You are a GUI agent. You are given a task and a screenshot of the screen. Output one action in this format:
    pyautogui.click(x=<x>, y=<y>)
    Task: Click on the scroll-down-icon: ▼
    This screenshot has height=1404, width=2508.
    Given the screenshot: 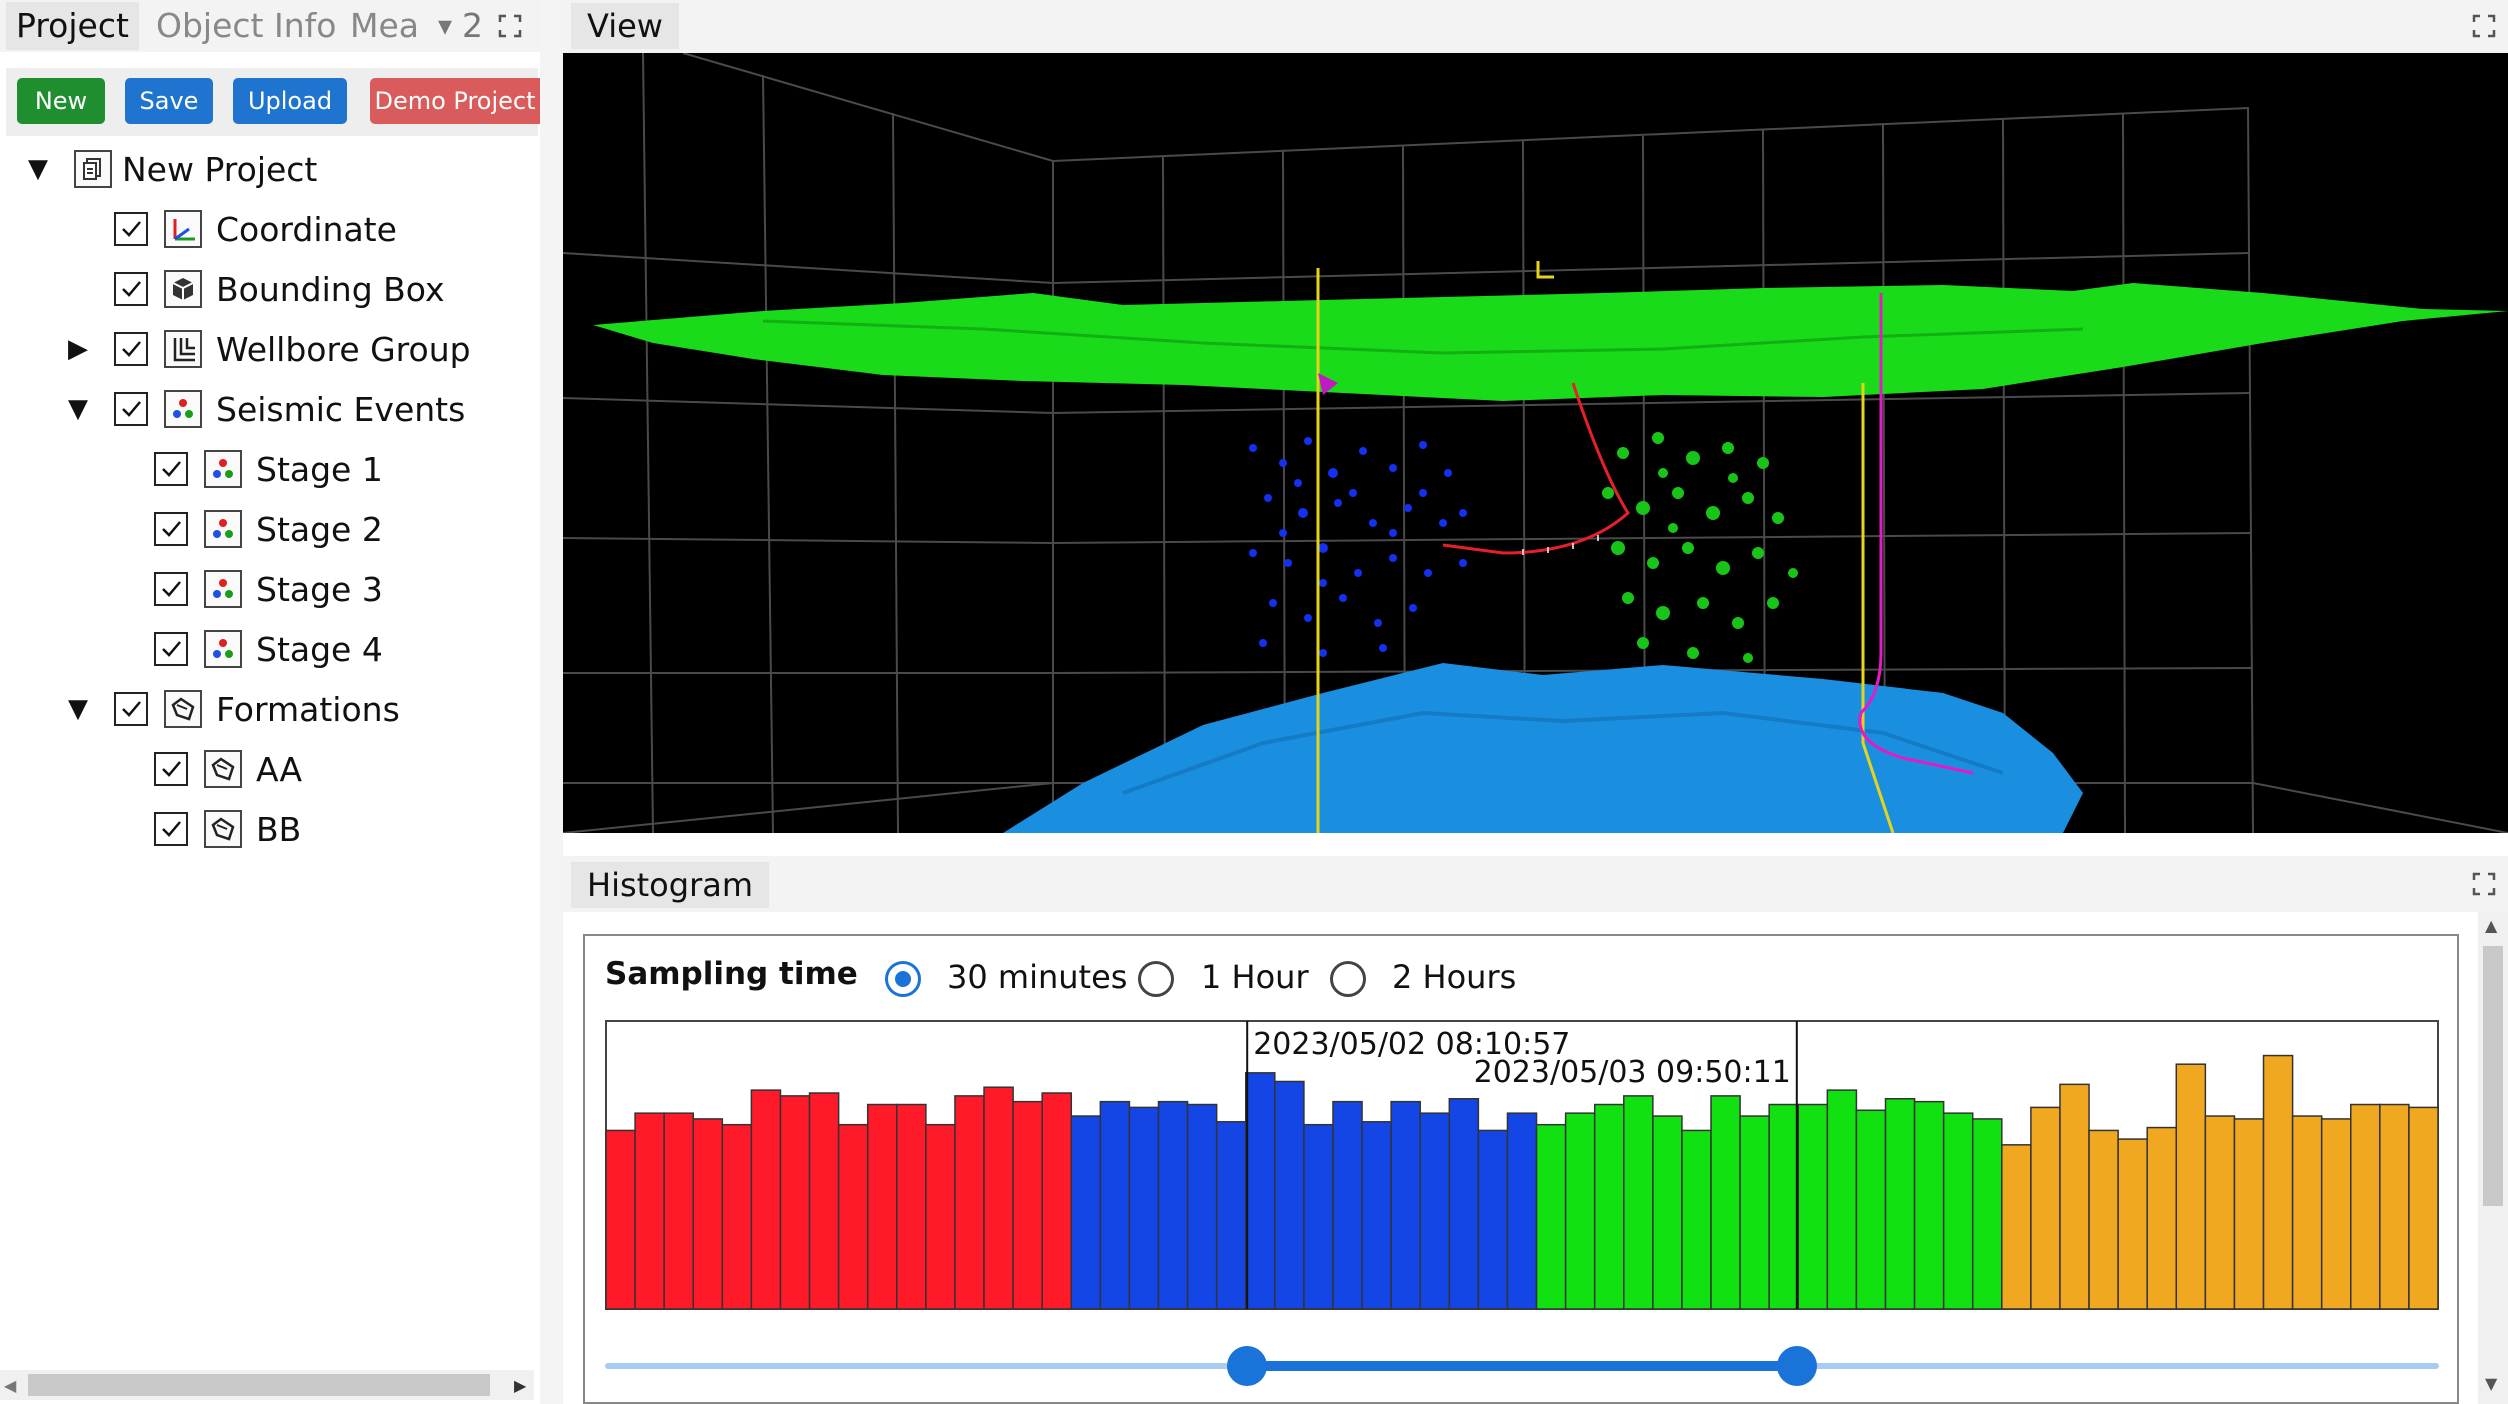 What is the action you would take?
    pyautogui.click(x=2491, y=1383)
    